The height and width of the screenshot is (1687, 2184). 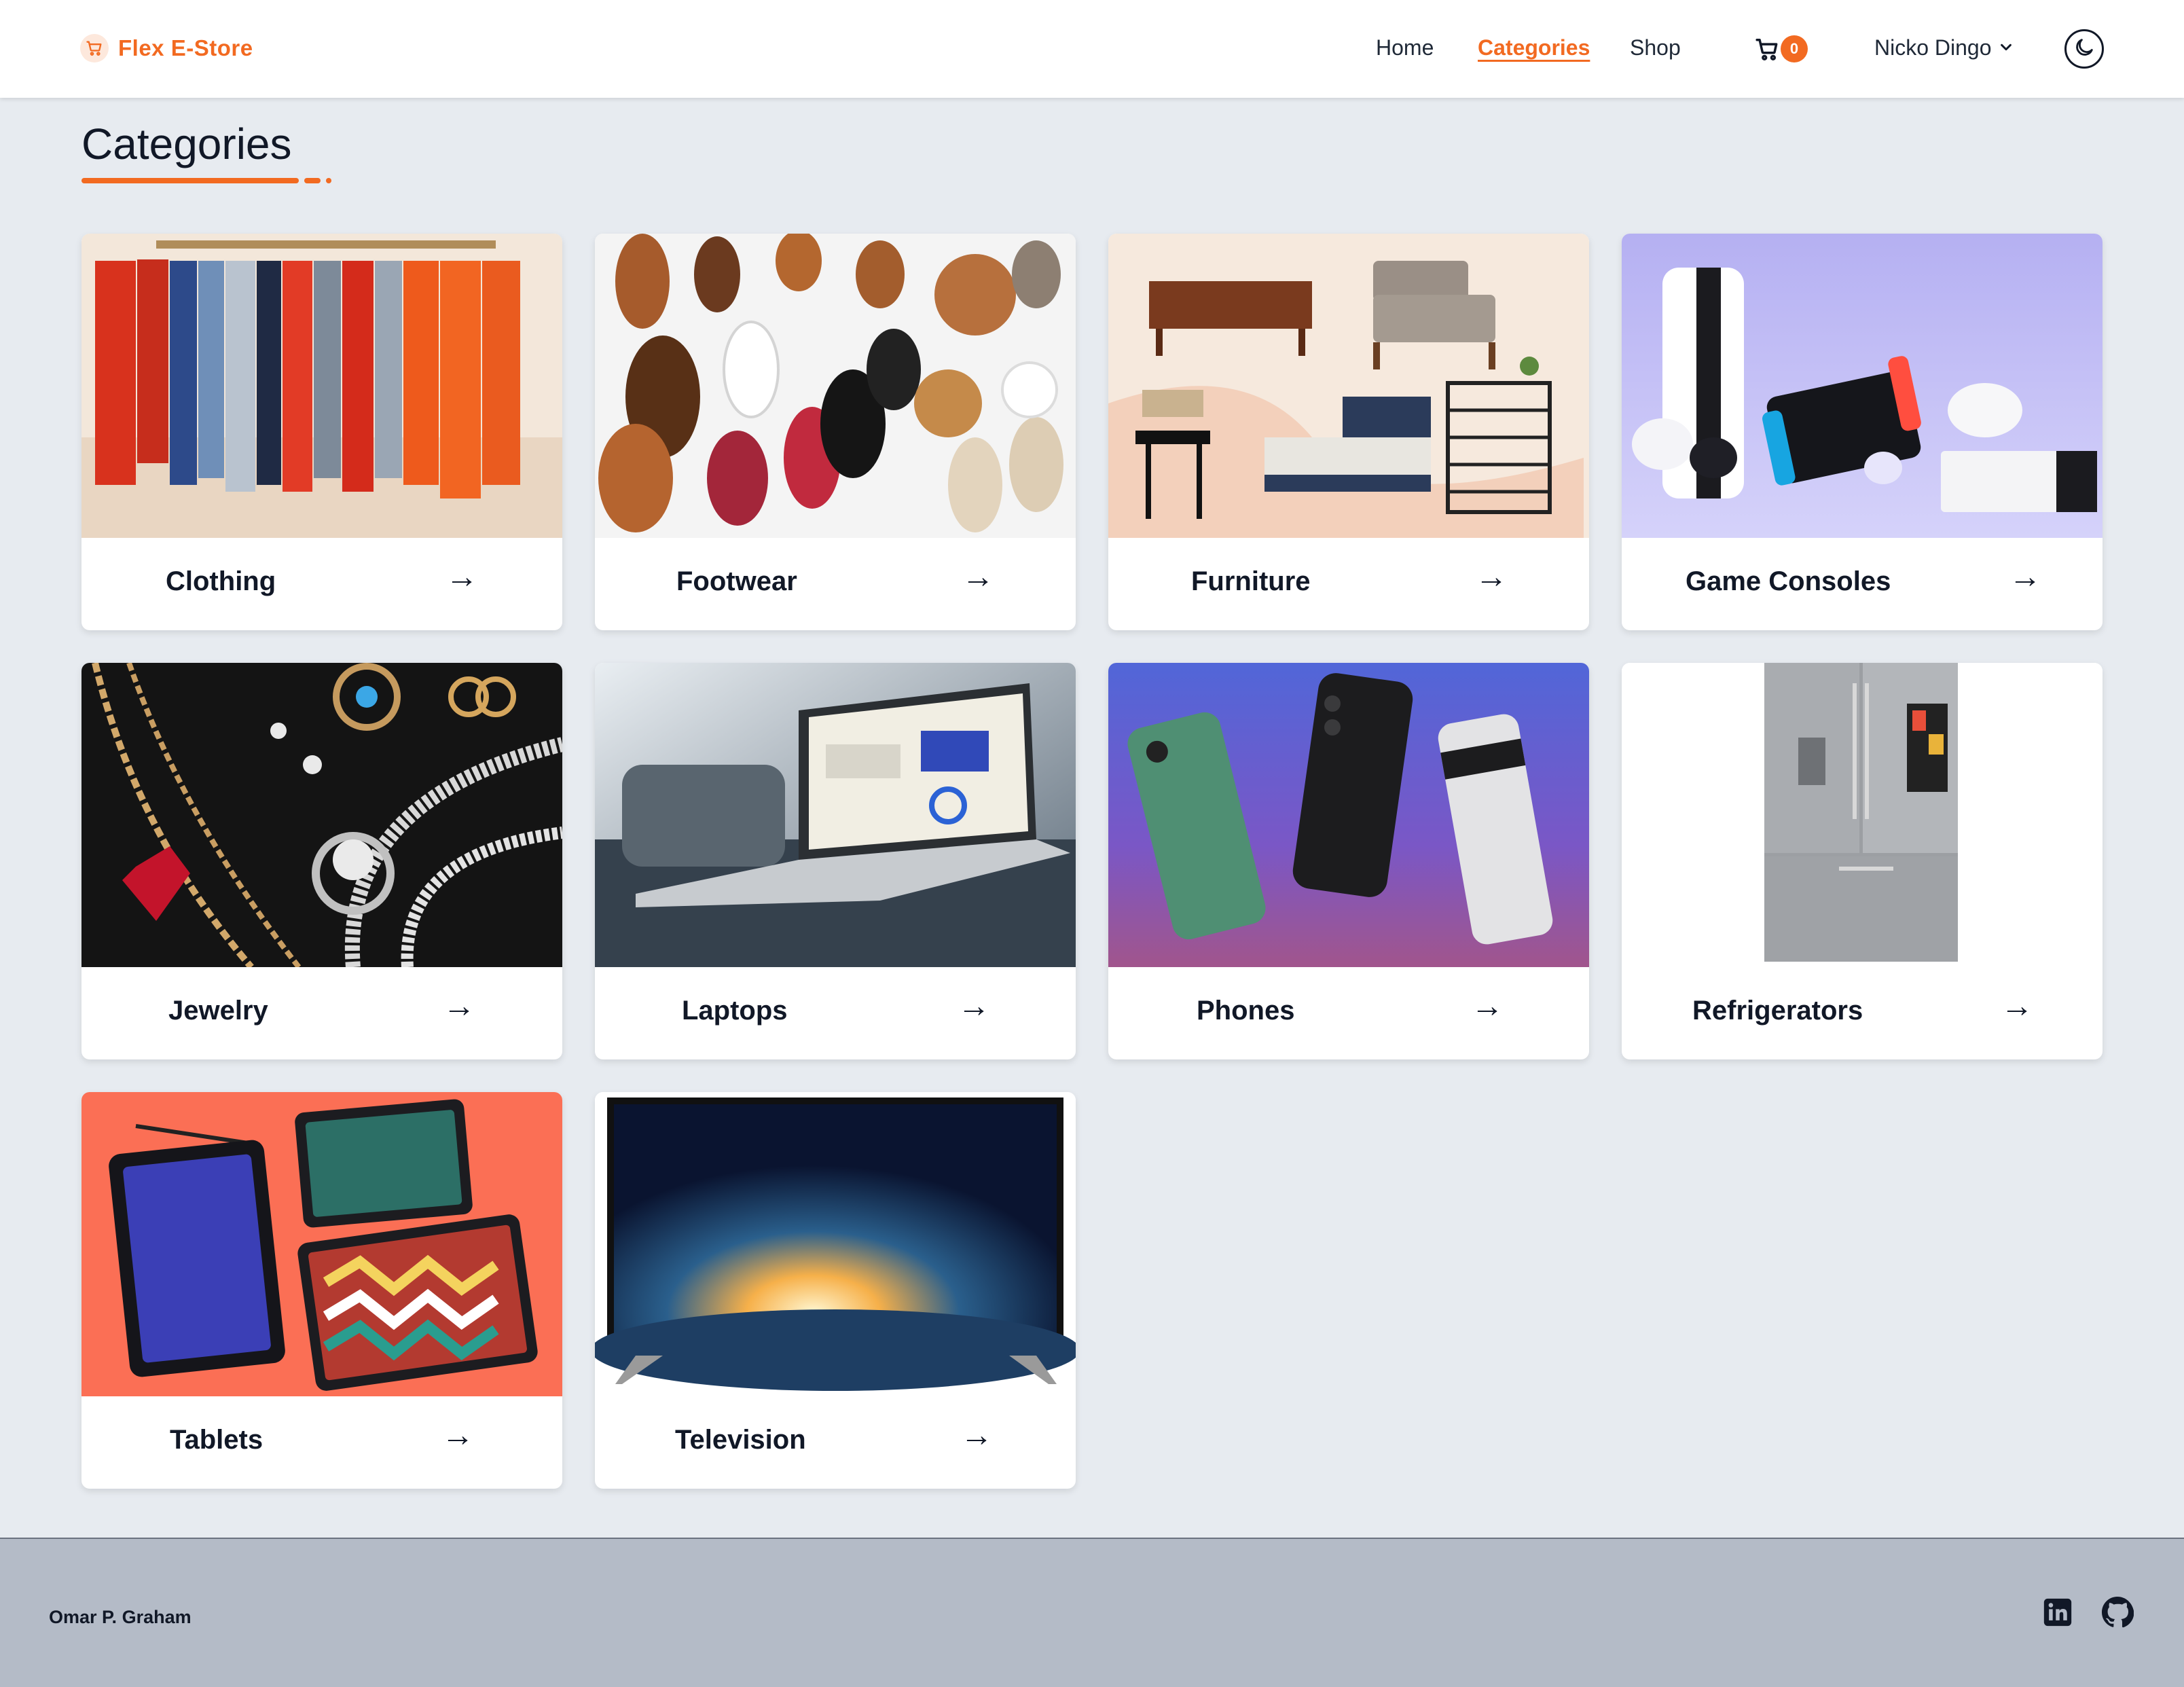 I want to click on category-card-furniture: Furniture →, so click(x=1348, y=432).